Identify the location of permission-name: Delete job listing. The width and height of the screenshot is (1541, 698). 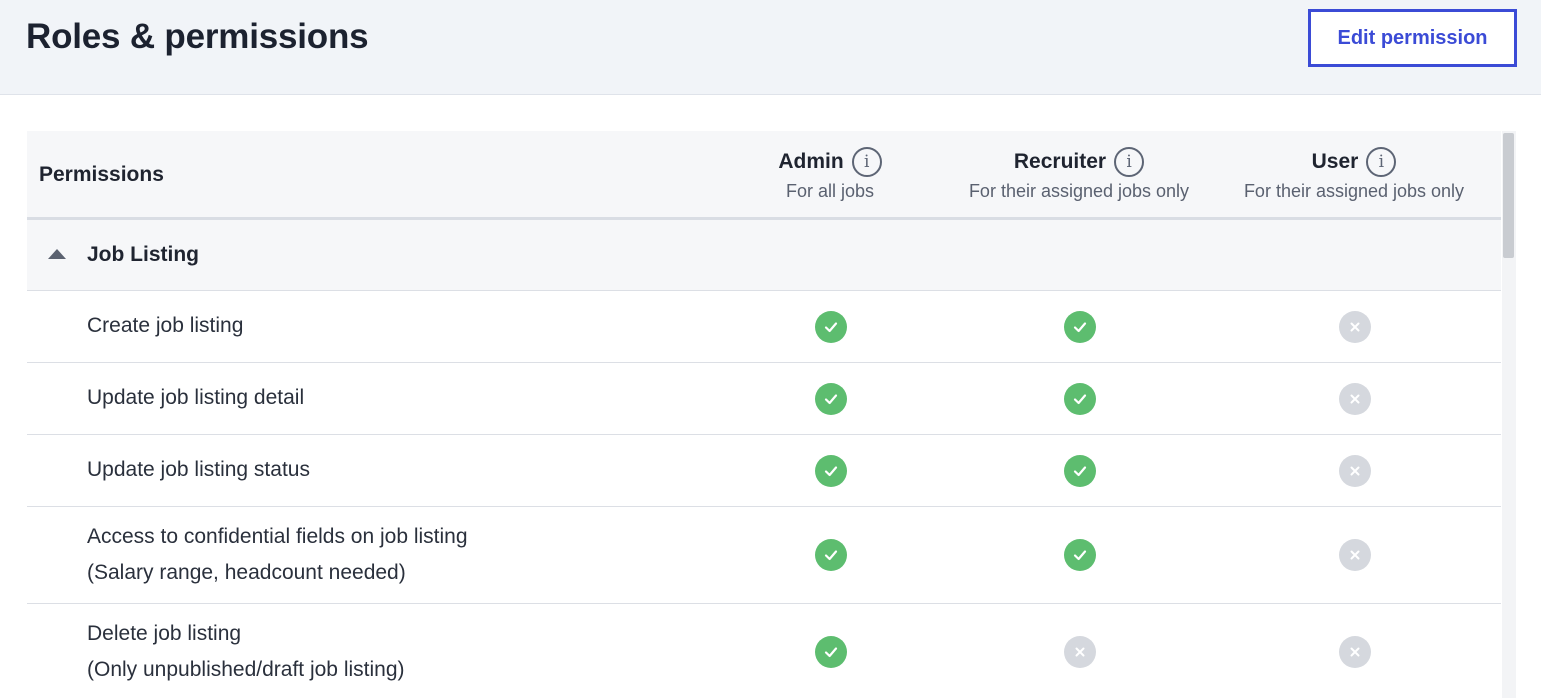
(164, 633).